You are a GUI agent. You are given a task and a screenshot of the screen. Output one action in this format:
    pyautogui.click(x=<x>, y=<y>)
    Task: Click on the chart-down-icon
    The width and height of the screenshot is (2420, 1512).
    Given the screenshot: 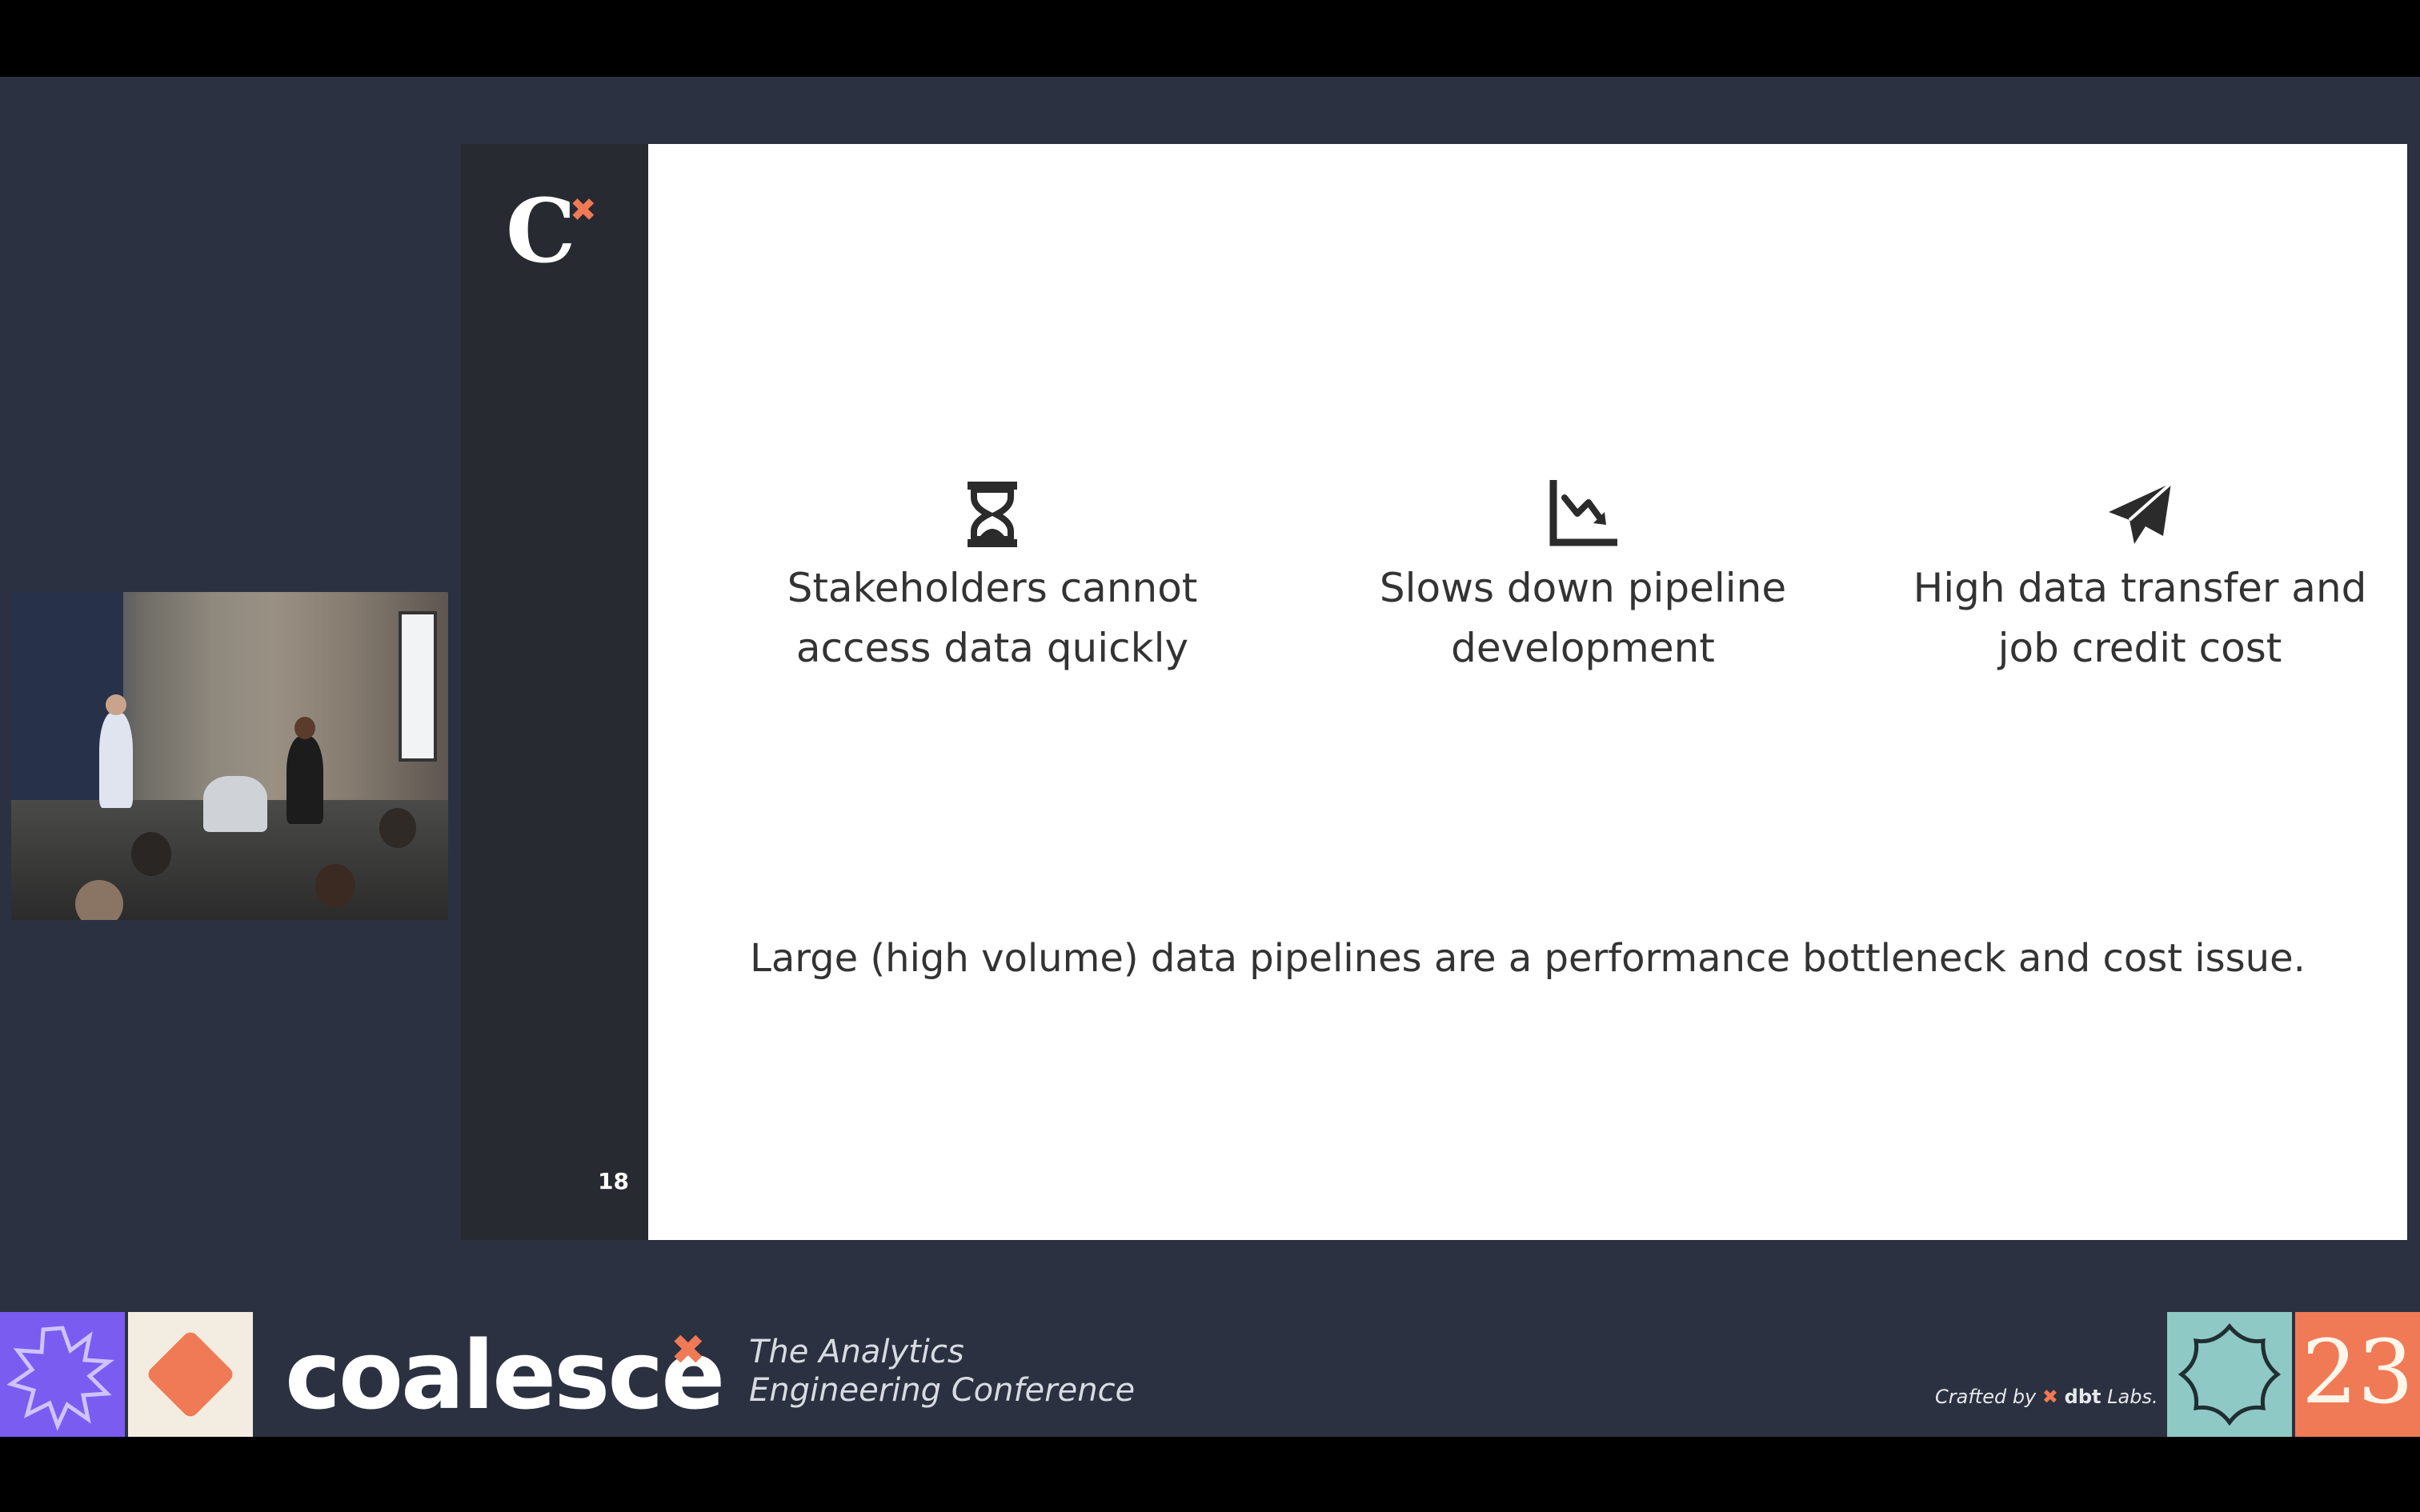 What is the action you would take?
    pyautogui.click(x=1583, y=513)
    